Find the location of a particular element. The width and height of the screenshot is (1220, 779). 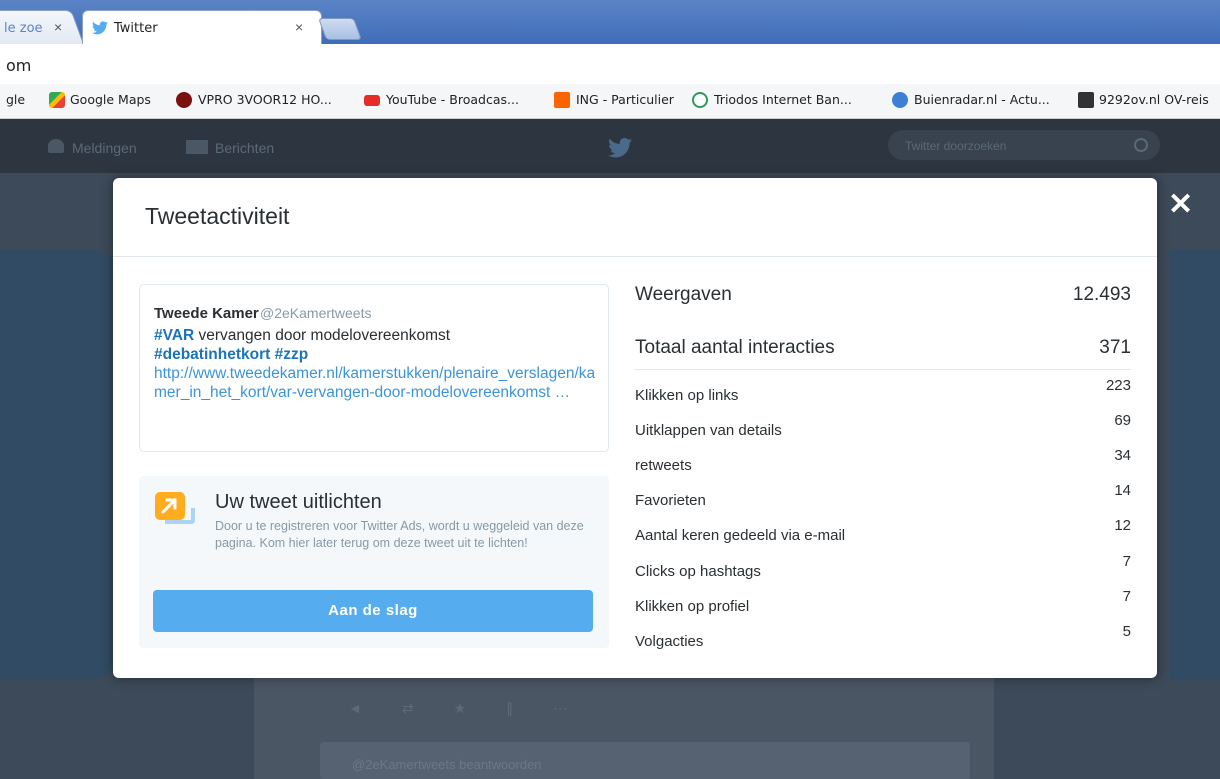

stat-impressions-value: 12.493 is located at coordinates (1101, 294).